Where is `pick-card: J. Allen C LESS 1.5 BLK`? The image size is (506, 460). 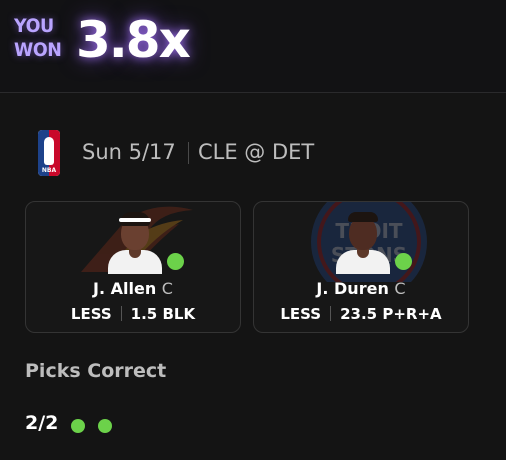 pick-card: J. Allen C LESS 1.5 BLK is located at coordinates (133, 267).